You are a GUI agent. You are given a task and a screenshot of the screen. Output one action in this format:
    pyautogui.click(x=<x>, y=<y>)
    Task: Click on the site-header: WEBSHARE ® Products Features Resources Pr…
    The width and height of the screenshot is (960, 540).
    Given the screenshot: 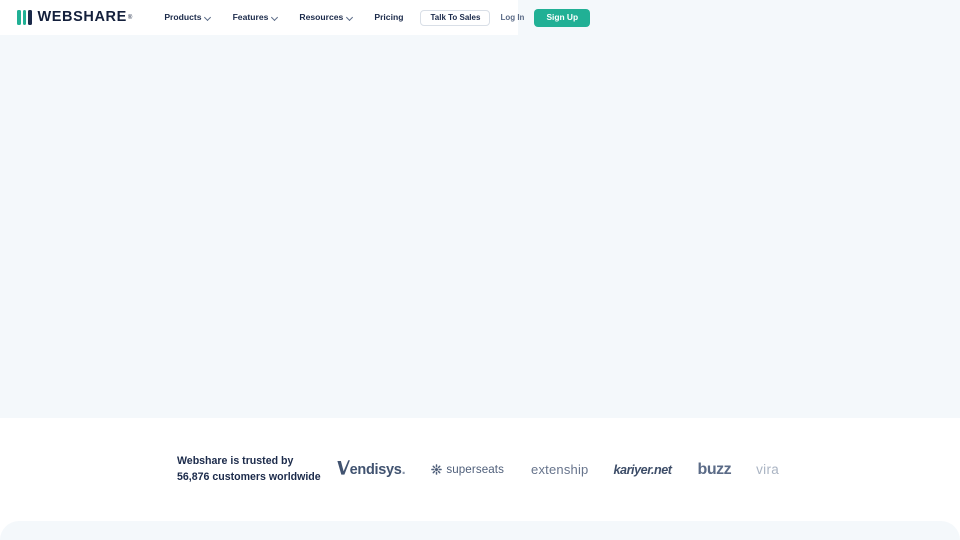 What is the action you would take?
    pyautogui.click(x=295, y=17)
    